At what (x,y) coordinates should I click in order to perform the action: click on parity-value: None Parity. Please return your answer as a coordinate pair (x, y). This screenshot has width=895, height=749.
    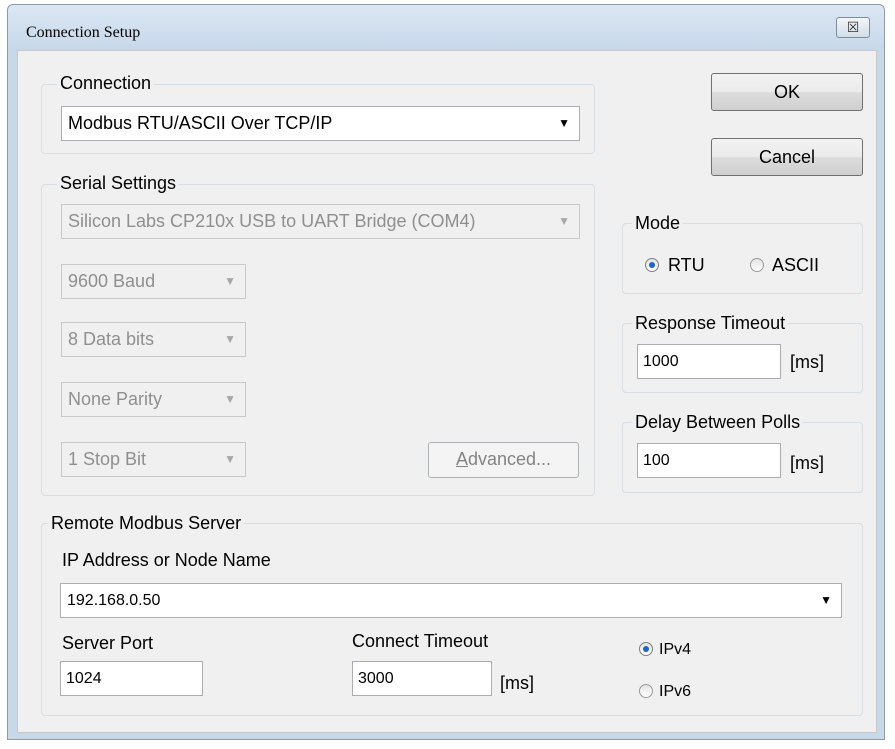
    Looking at the image, I should click on (115, 399).